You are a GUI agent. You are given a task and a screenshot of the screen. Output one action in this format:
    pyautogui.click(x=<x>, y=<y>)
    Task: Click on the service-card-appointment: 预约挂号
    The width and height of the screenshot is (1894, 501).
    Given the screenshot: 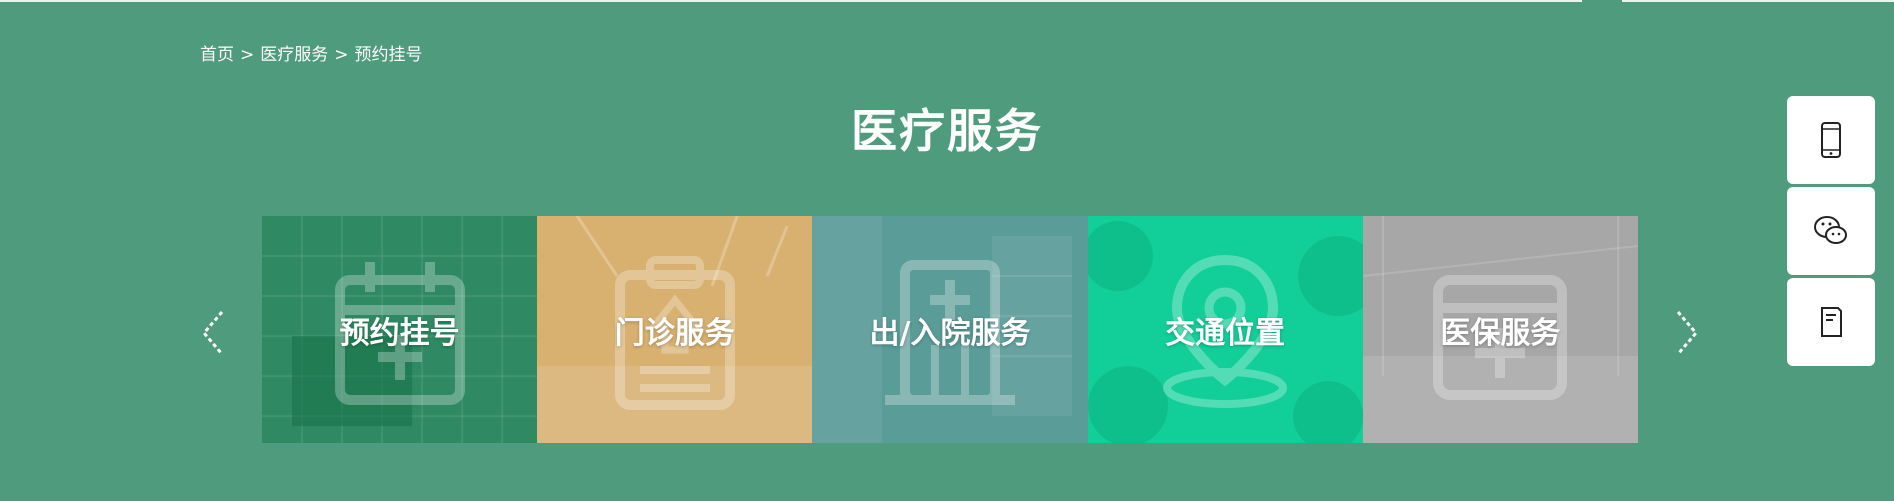 What is the action you would take?
    pyautogui.click(x=400, y=329)
    